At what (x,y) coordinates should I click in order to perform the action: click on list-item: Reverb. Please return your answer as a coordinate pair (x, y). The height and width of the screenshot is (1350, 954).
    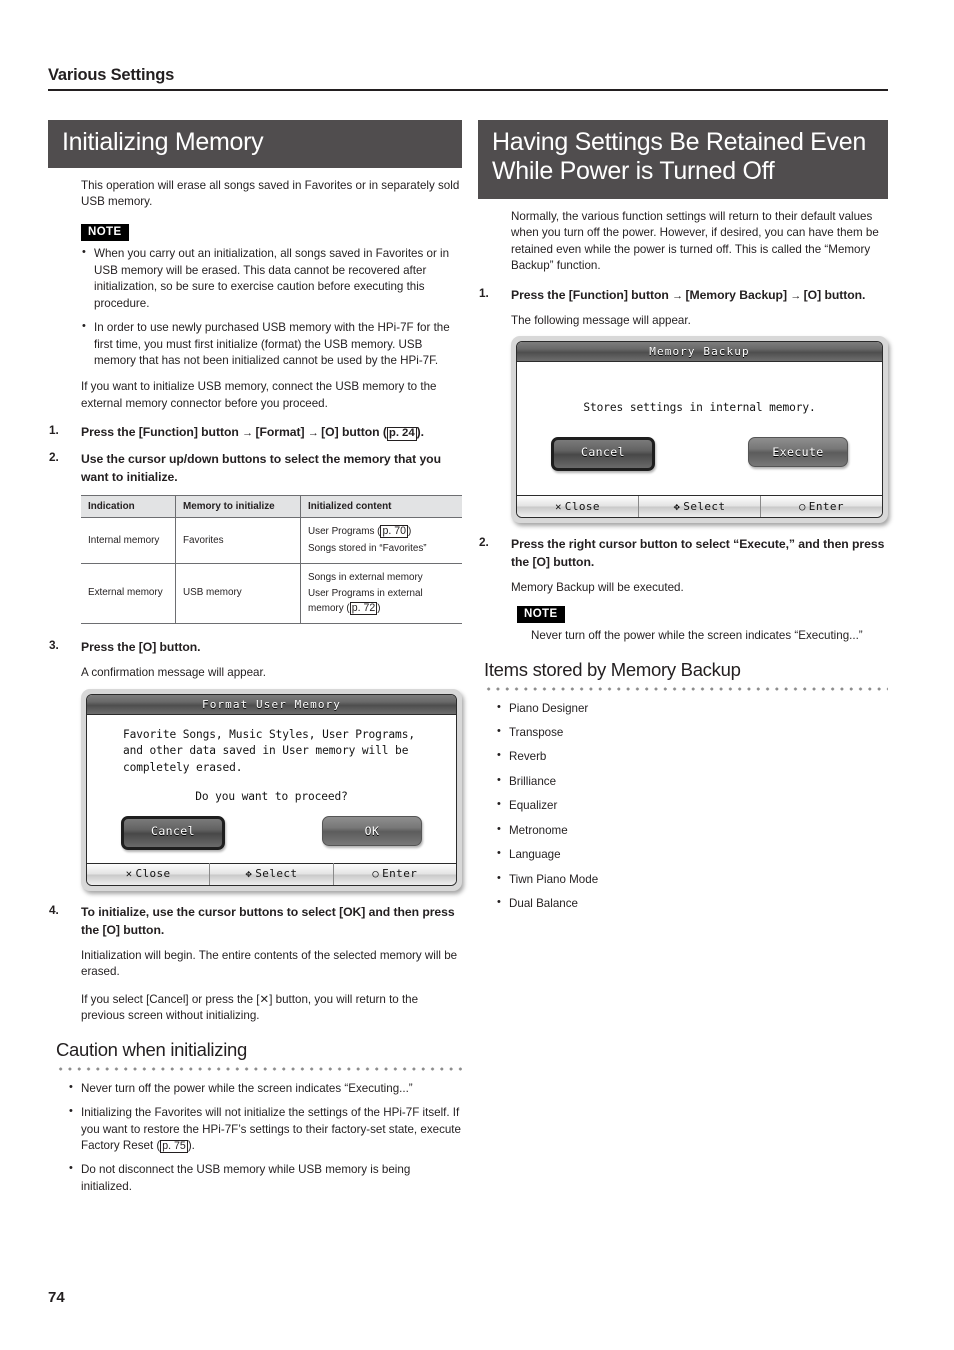
    Looking at the image, I should click on (692, 756).